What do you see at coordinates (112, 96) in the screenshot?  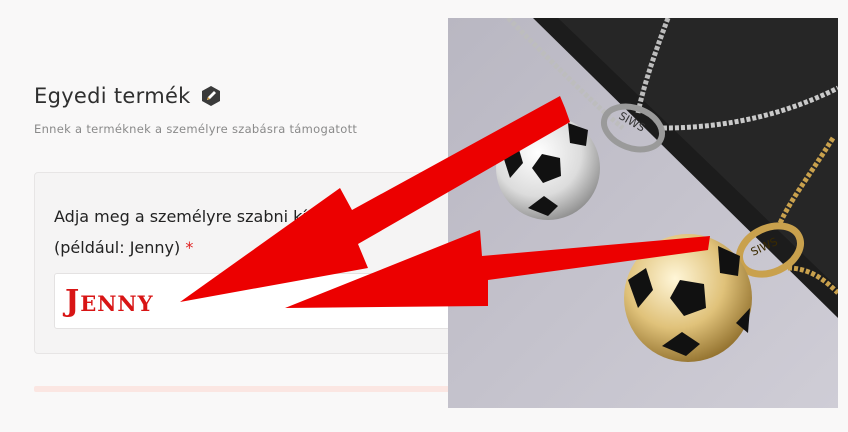 I see `product-title: Egyedi termék` at bounding box center [112, 96].